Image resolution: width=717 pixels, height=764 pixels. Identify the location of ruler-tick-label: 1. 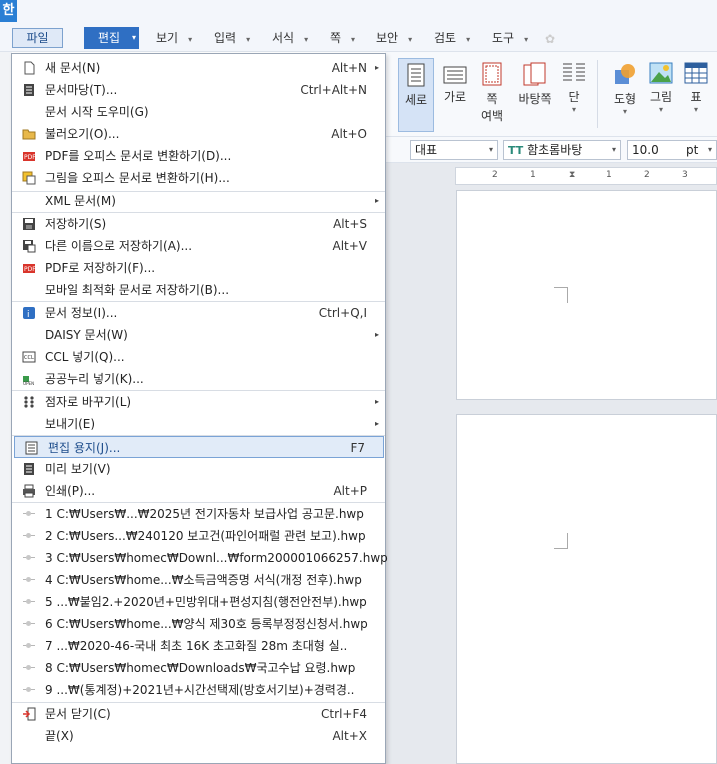
(533, 175).